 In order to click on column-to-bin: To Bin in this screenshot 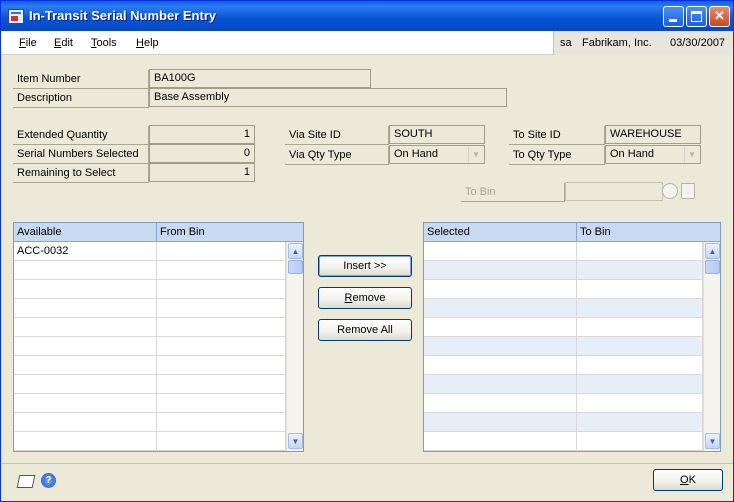, I will do `click(648, 232)`.